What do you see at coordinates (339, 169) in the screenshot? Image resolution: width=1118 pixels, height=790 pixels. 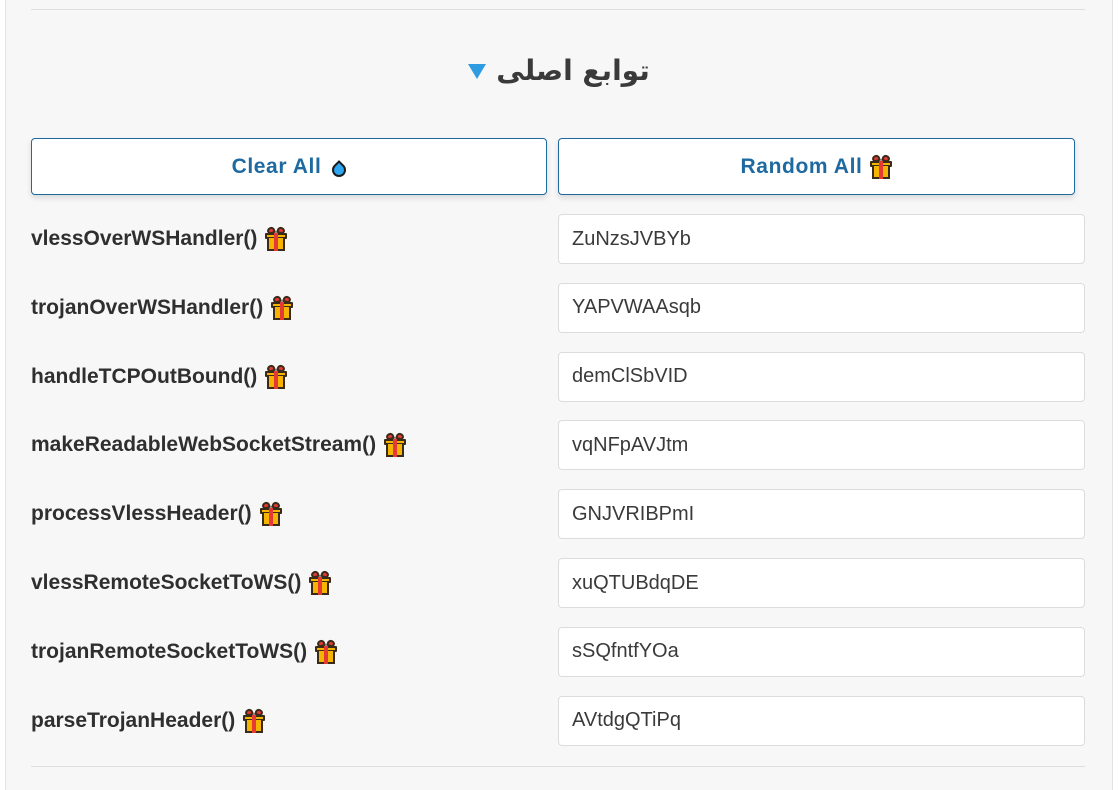 I see `droplet-icon` at bounding box center [339, 169].